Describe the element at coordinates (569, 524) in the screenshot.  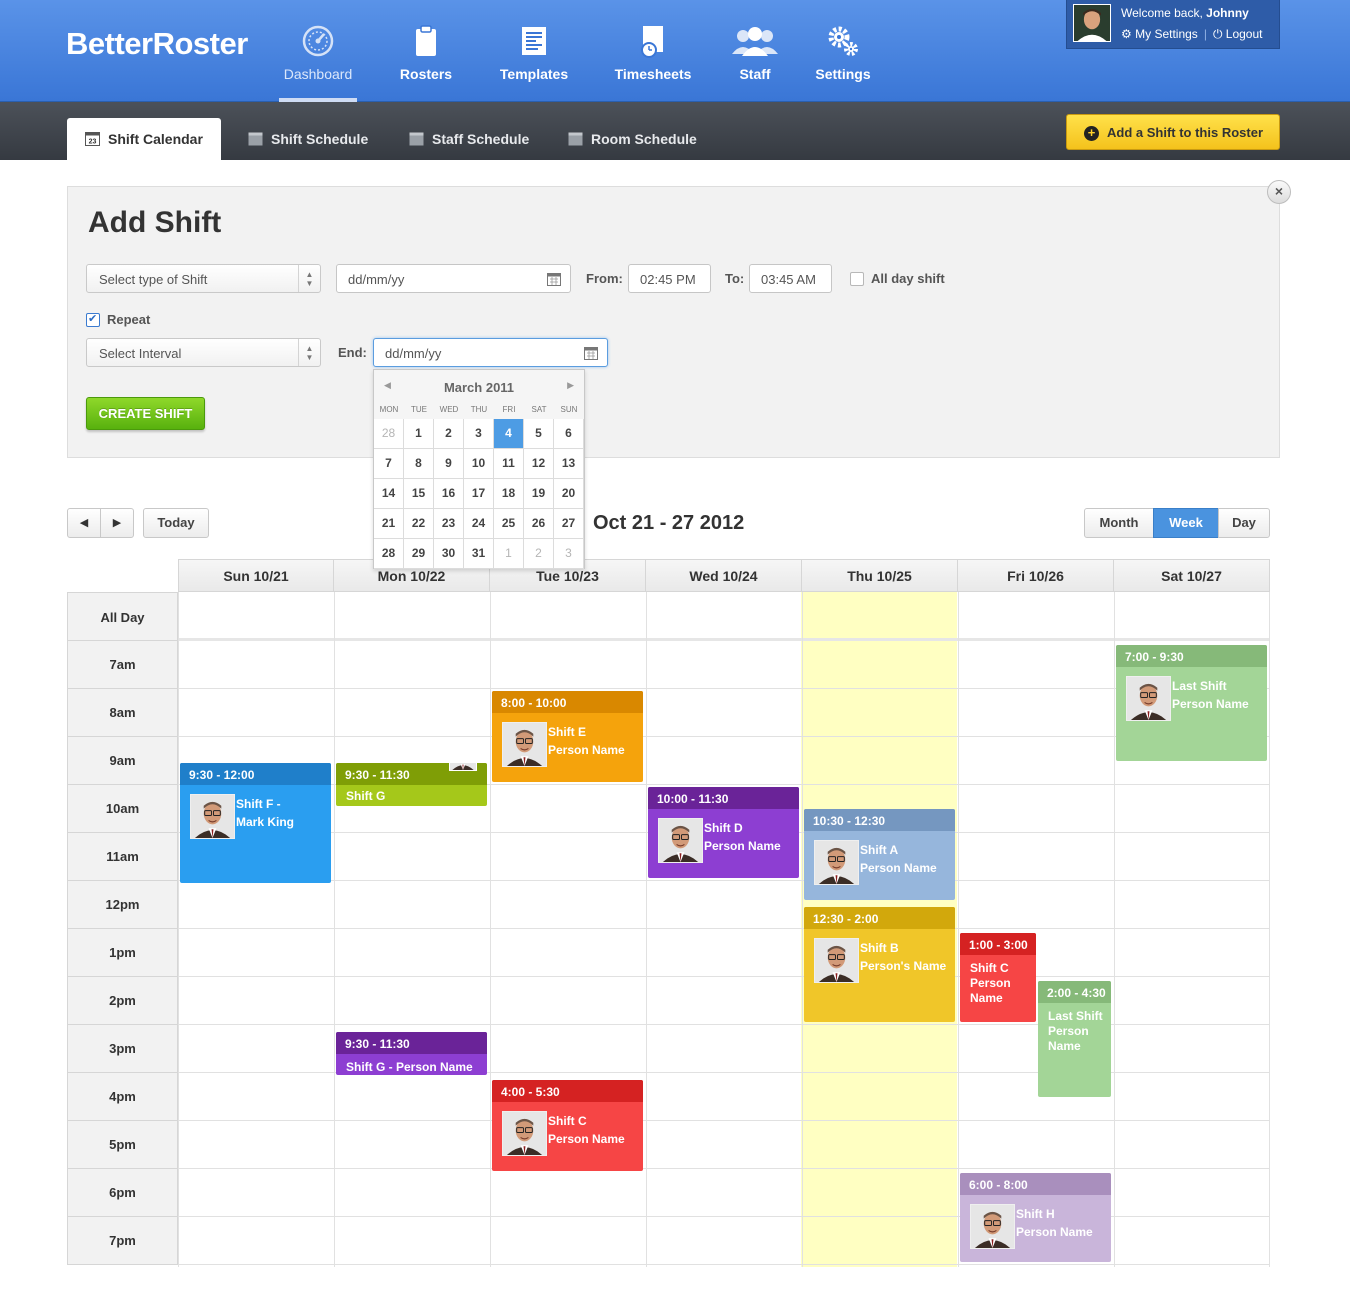
I see `date-picker-day: 27` at that location.